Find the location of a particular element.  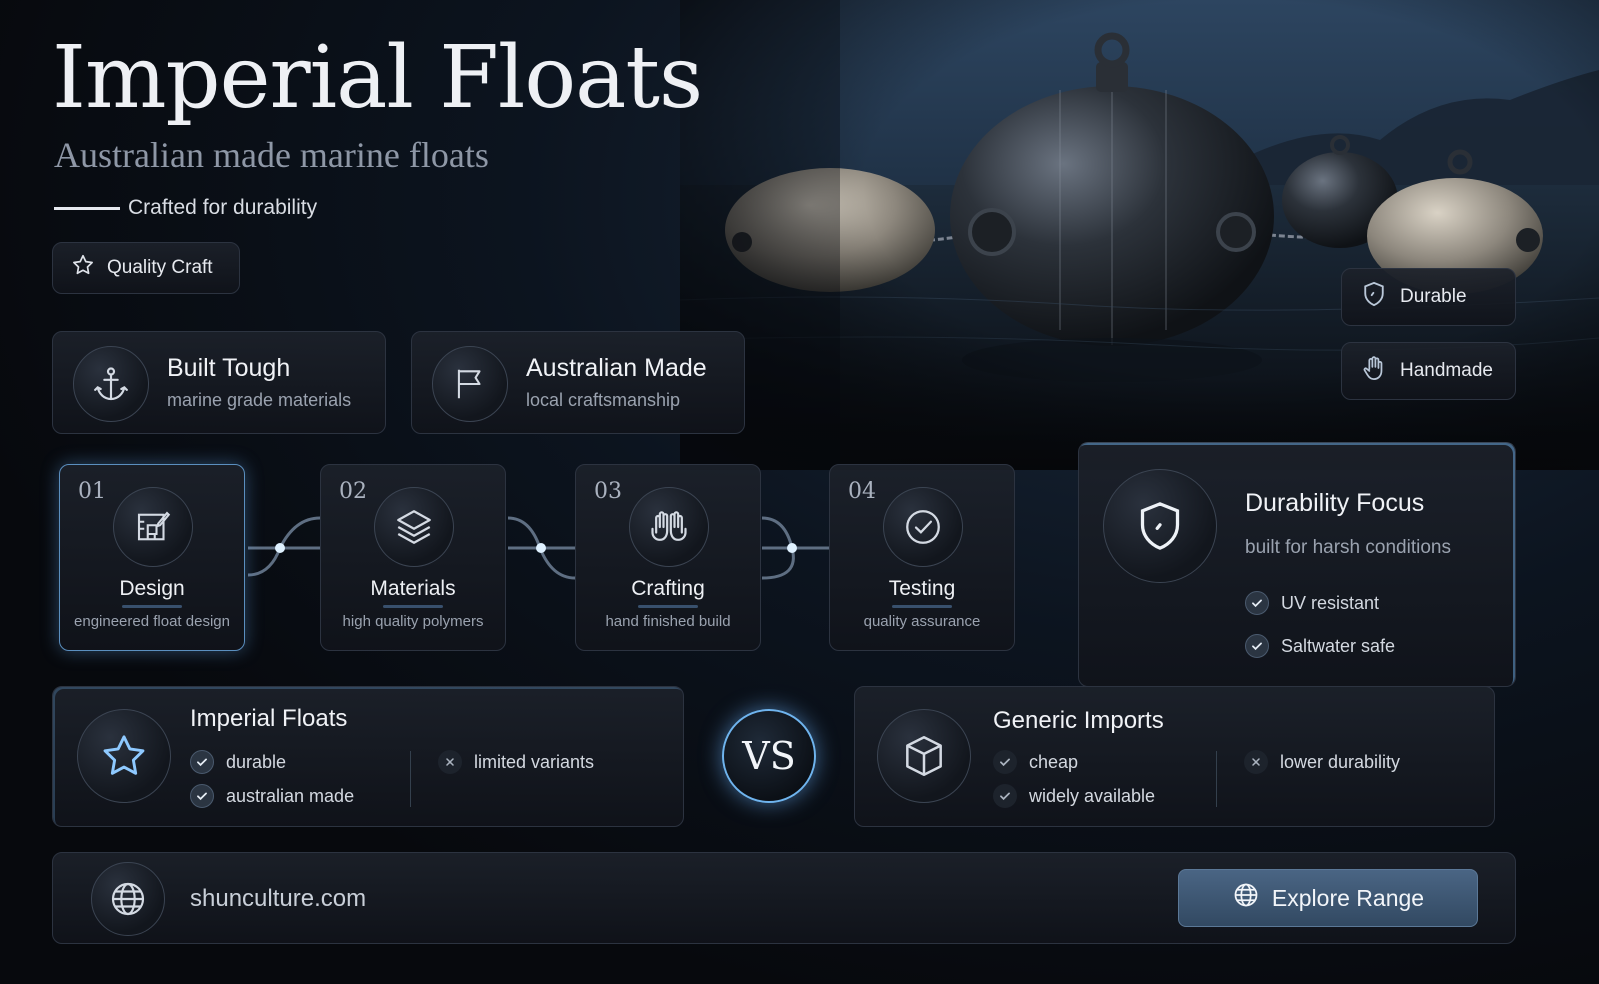

con-item: limited variants is located at coordinates (516, 762).